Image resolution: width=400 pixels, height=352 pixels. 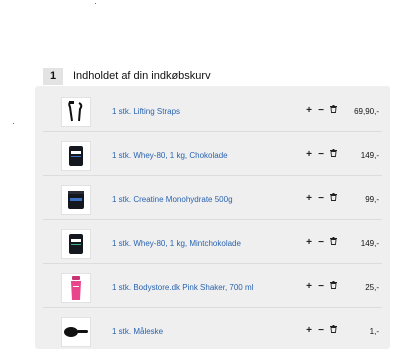 I want to click on item-price: 25,-, so click(x=372, y=287).